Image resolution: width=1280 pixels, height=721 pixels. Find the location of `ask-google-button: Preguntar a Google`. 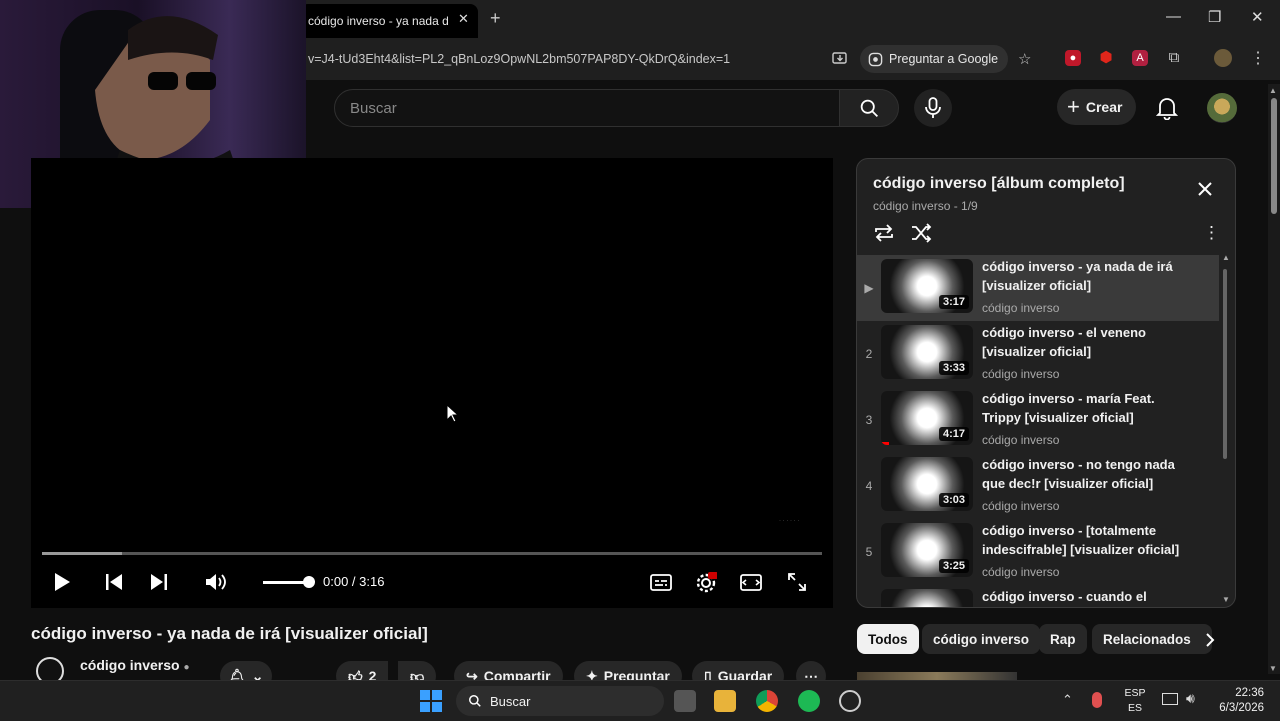

ask-google-button: Preguntar a Google is located at coordinates (934, 59).